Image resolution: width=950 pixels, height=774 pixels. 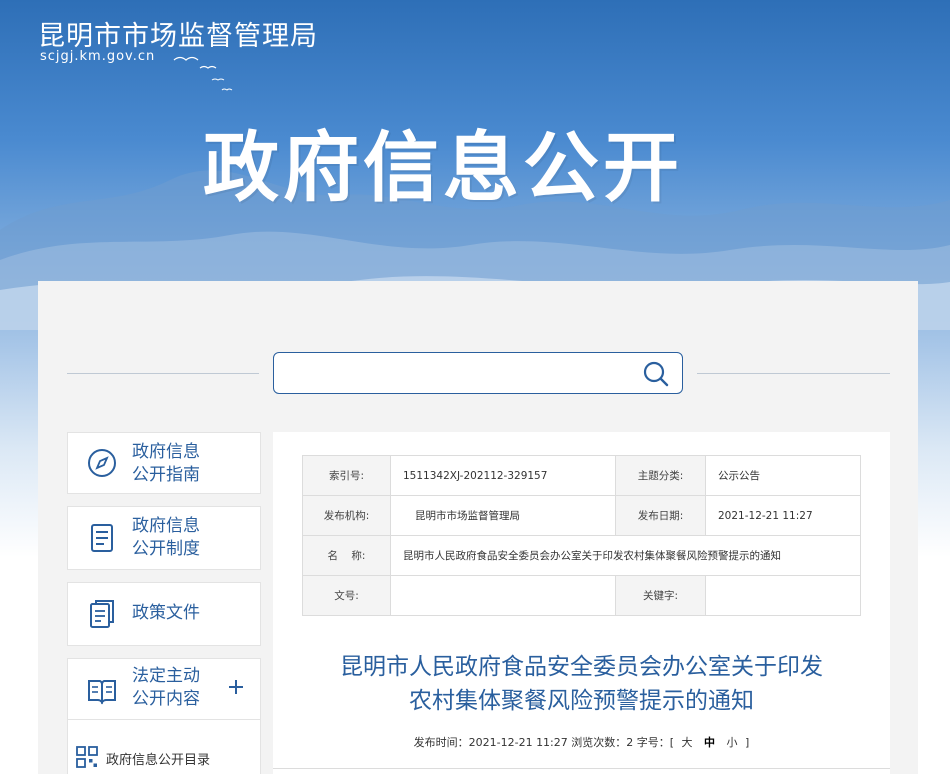 I want to click on date-value: 2021-12-21 11:27, so click(x=783, y=515).